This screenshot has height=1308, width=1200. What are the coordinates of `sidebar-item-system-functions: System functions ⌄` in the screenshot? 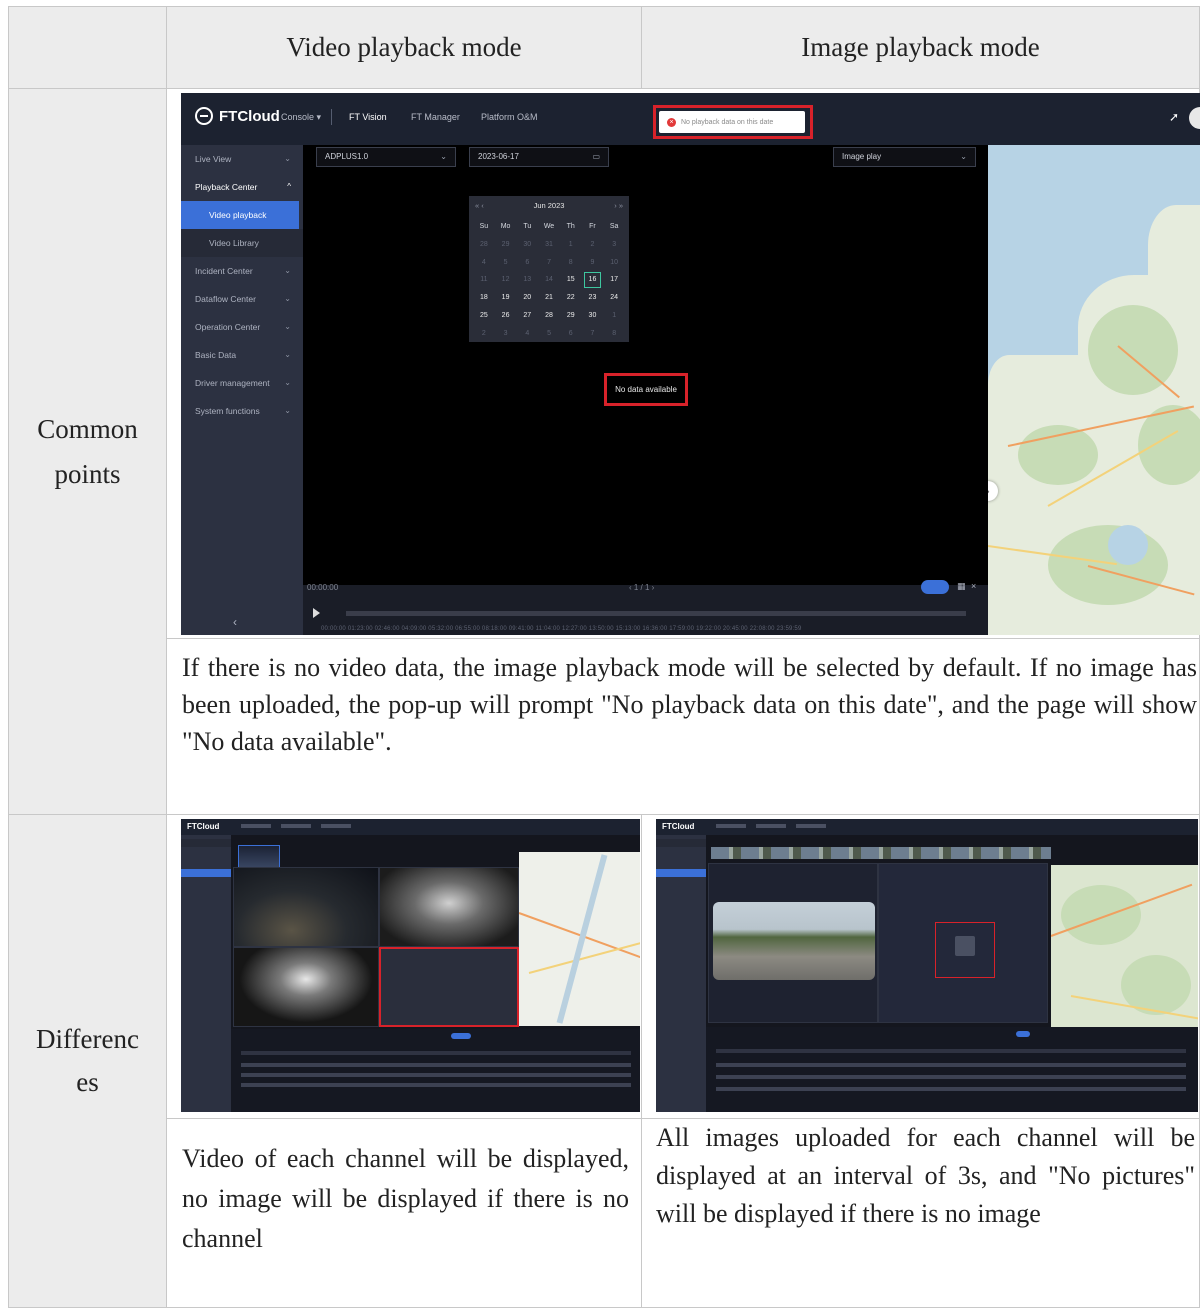 It's located at (242, 411).